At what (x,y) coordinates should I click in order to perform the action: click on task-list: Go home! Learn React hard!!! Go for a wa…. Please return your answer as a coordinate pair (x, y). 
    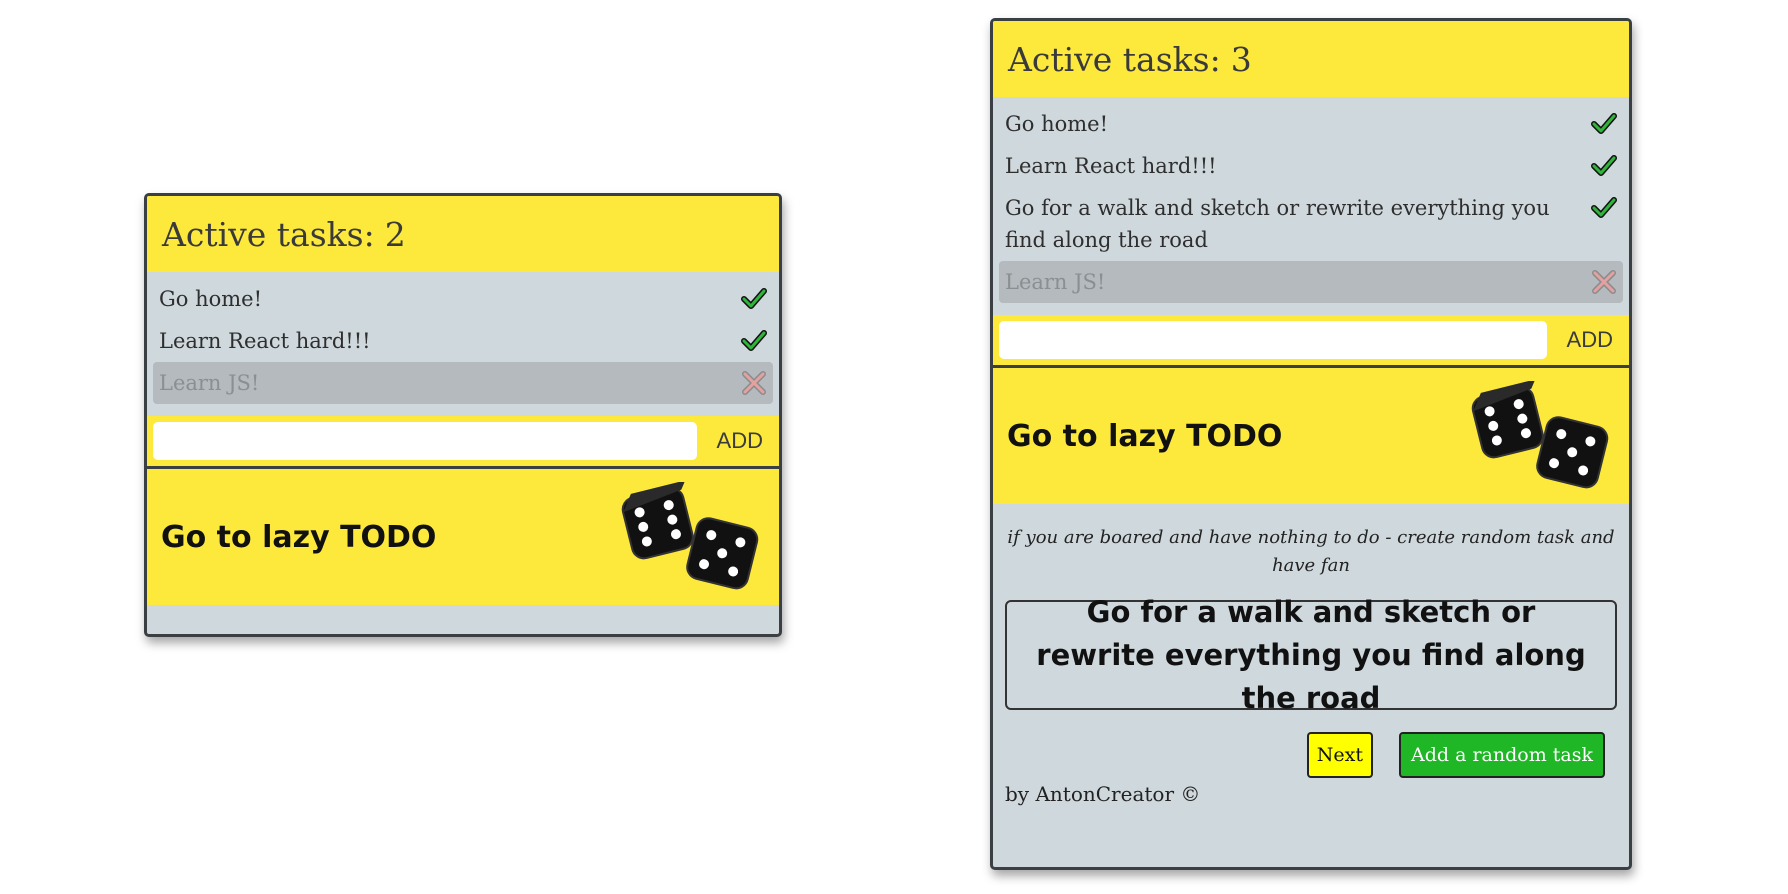
    Looking at the image, I should click on (1311, 200).